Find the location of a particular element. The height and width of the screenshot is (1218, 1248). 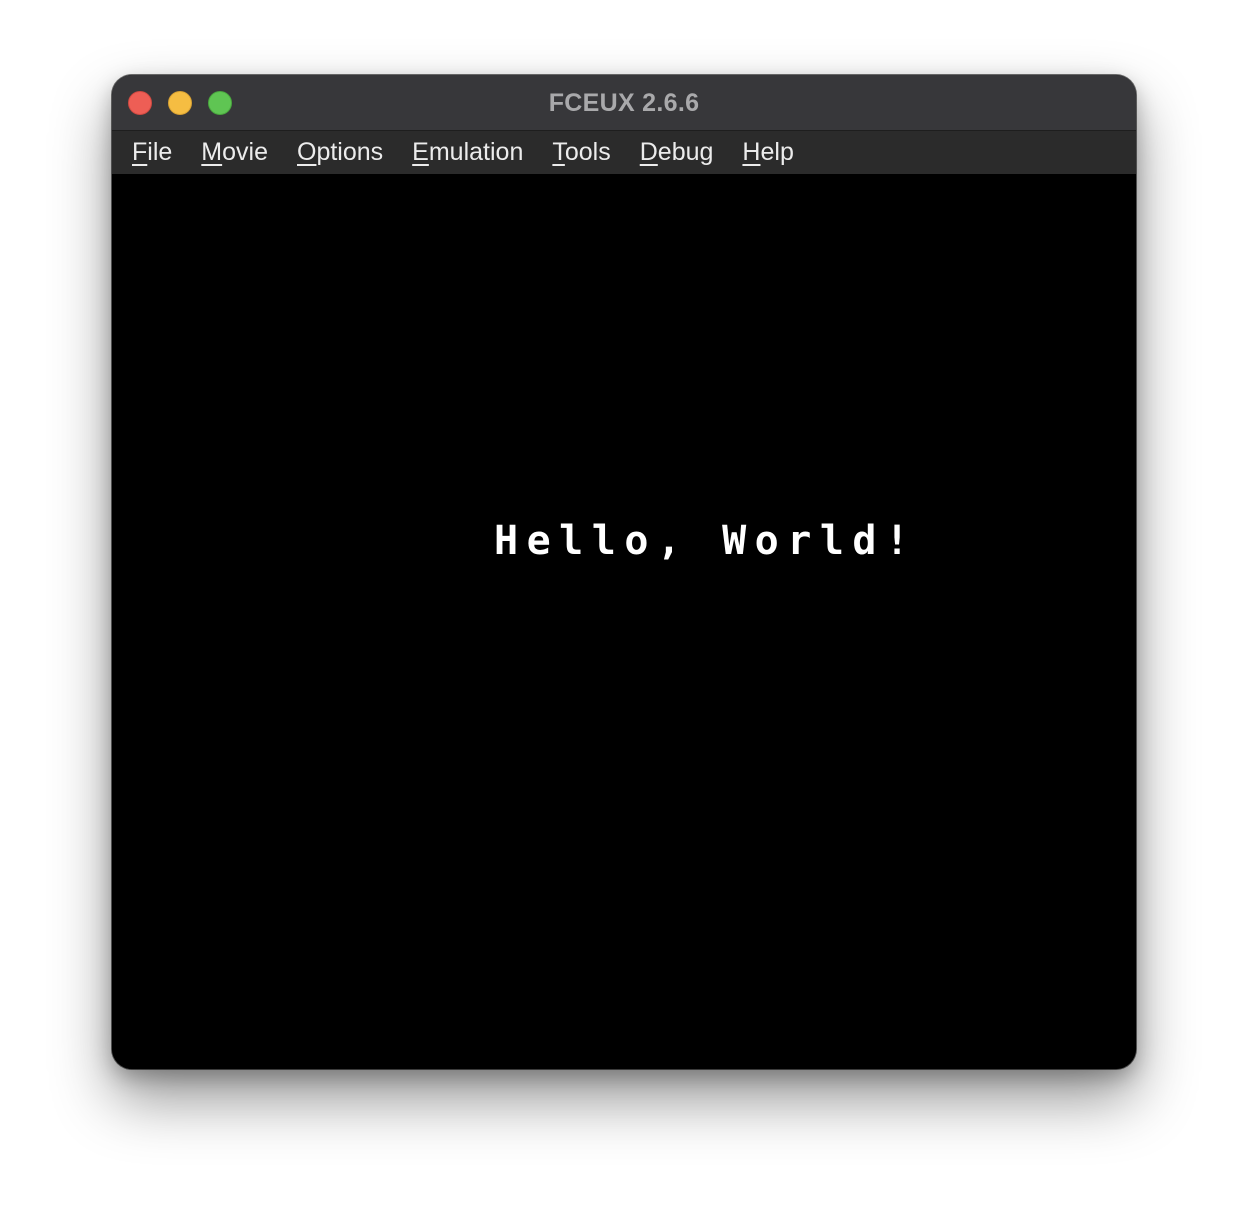

menu-movie-mnemonic: M is located at coordinates (212, 152).